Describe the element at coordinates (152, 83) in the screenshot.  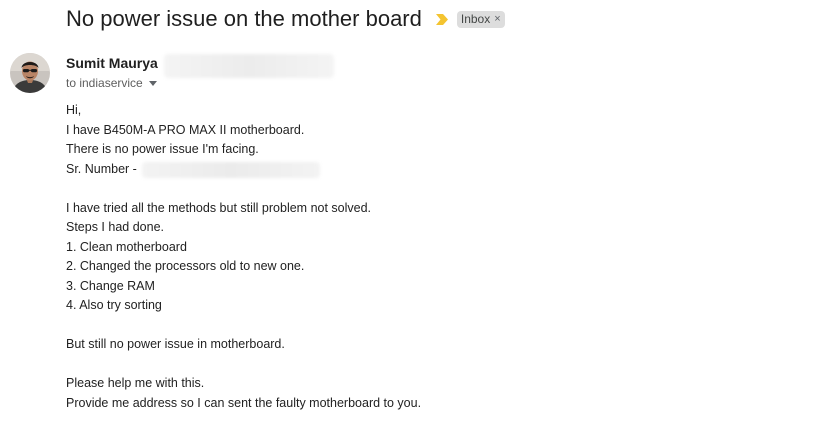
I see `chevron-down-icon` at that location.